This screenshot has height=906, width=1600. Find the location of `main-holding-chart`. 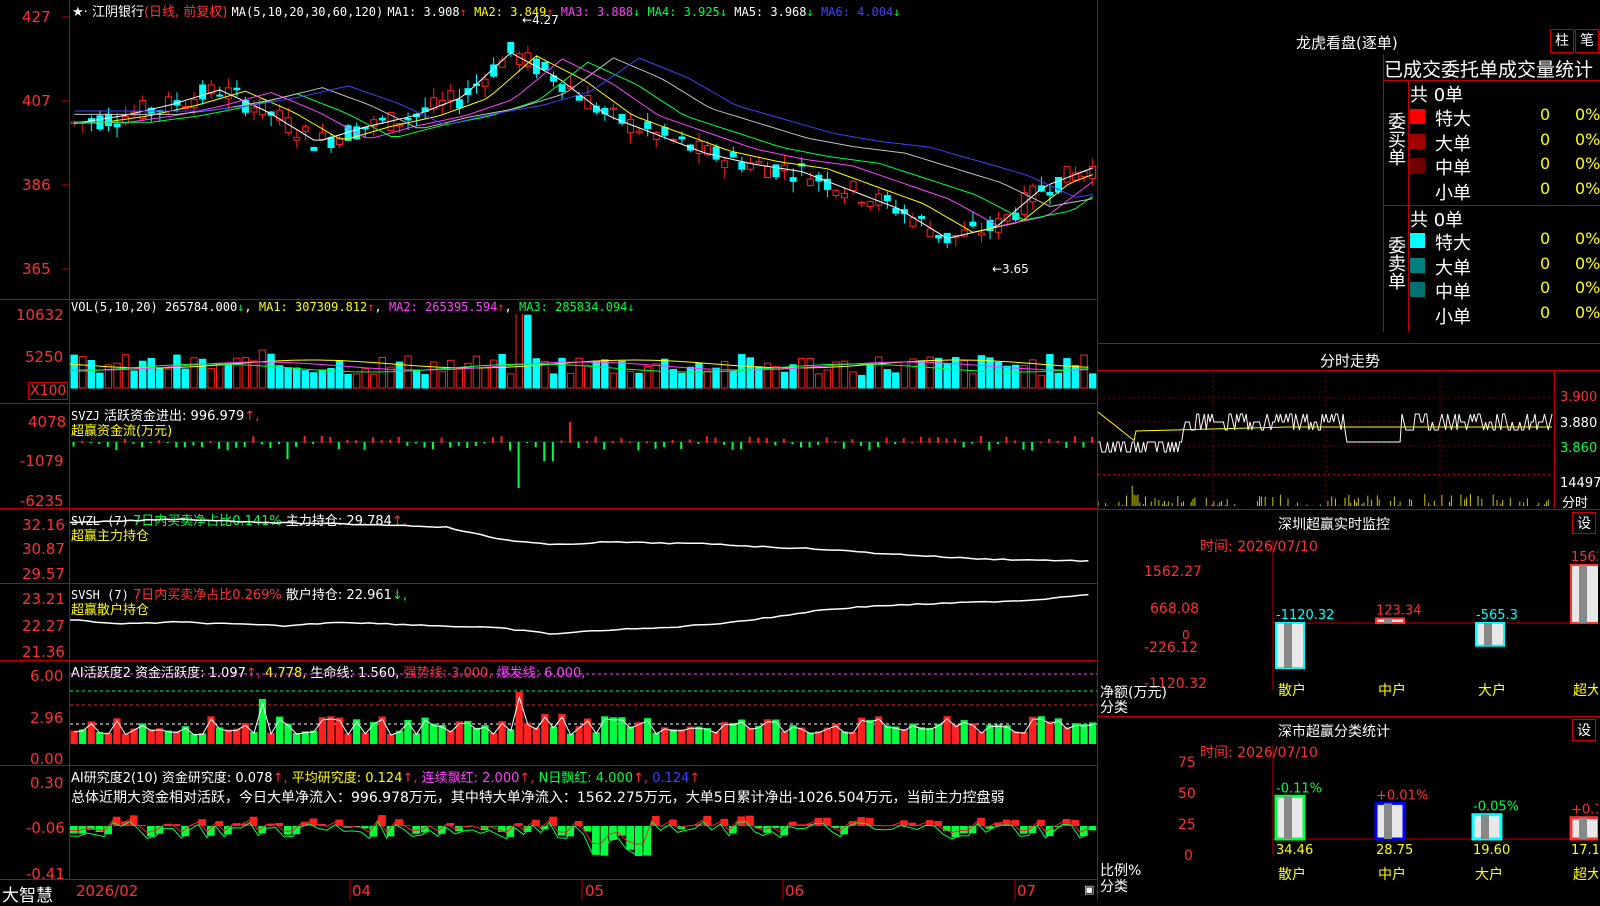

main-holding-chart is located at coordinates (583, 546).